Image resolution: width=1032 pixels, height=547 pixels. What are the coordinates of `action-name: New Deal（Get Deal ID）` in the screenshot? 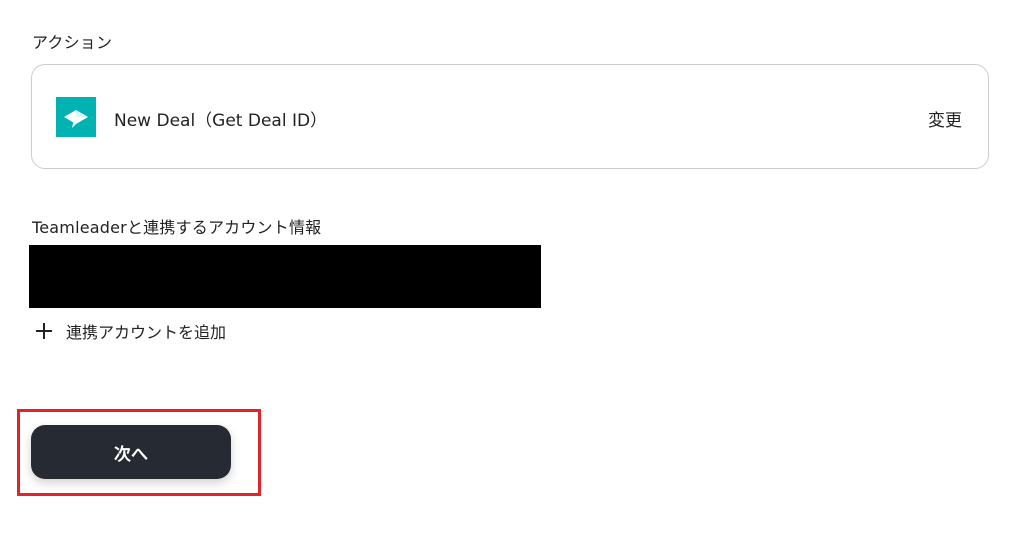 It's located at (221, 121).